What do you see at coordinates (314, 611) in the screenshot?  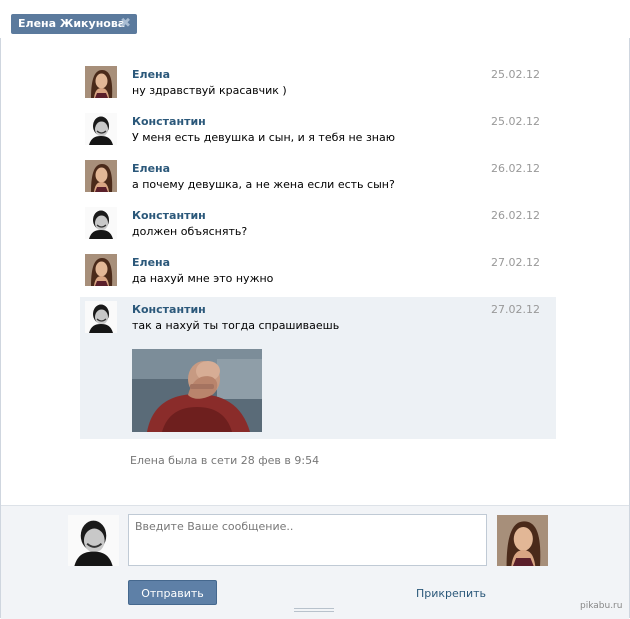 I see `resize-grip` at bounding box center [314, 611].